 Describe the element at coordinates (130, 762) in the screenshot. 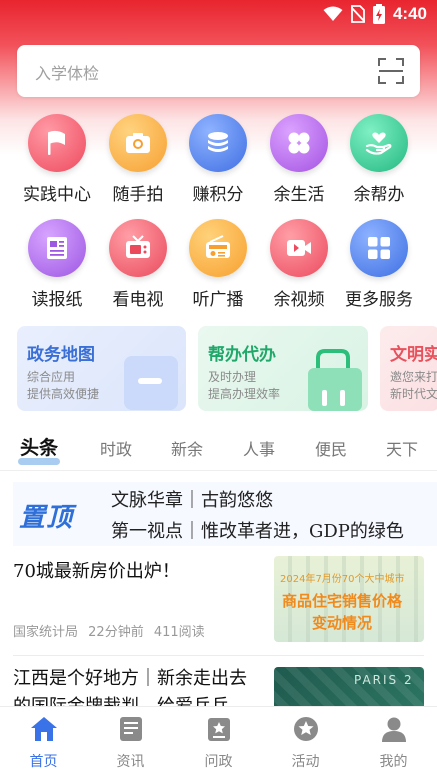

I see `nav-label: 资讯` at that location.